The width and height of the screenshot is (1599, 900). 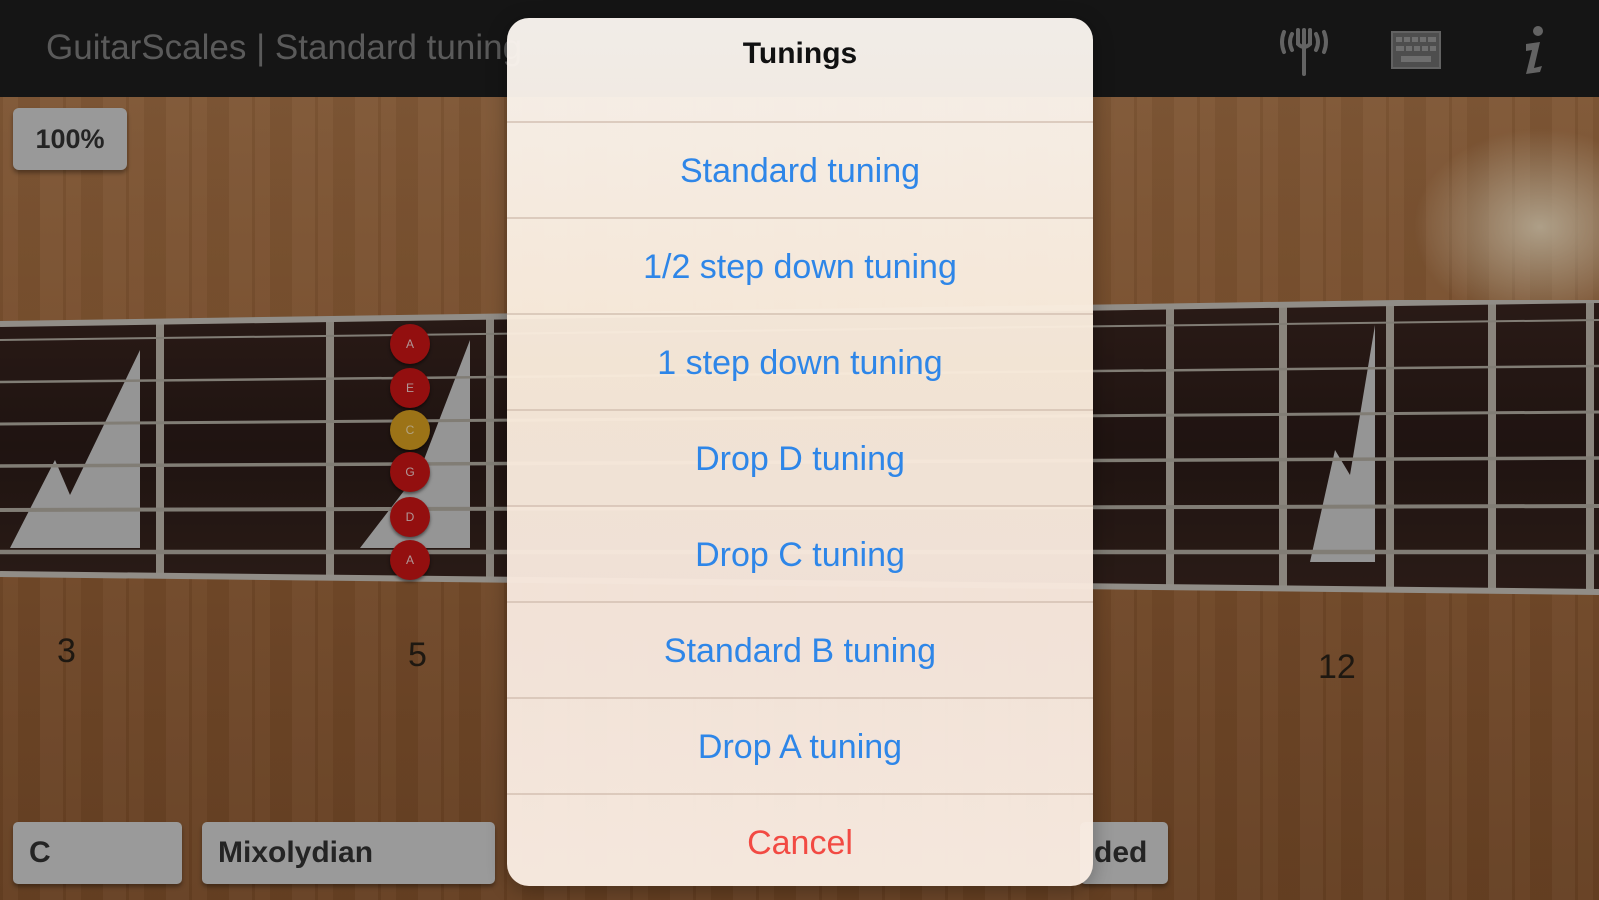 What do you see at coordinates (800, 554) in the screenshot?
I see `tuning-option-drop-c: Drop C tuning` at bounding box center [800, 554].